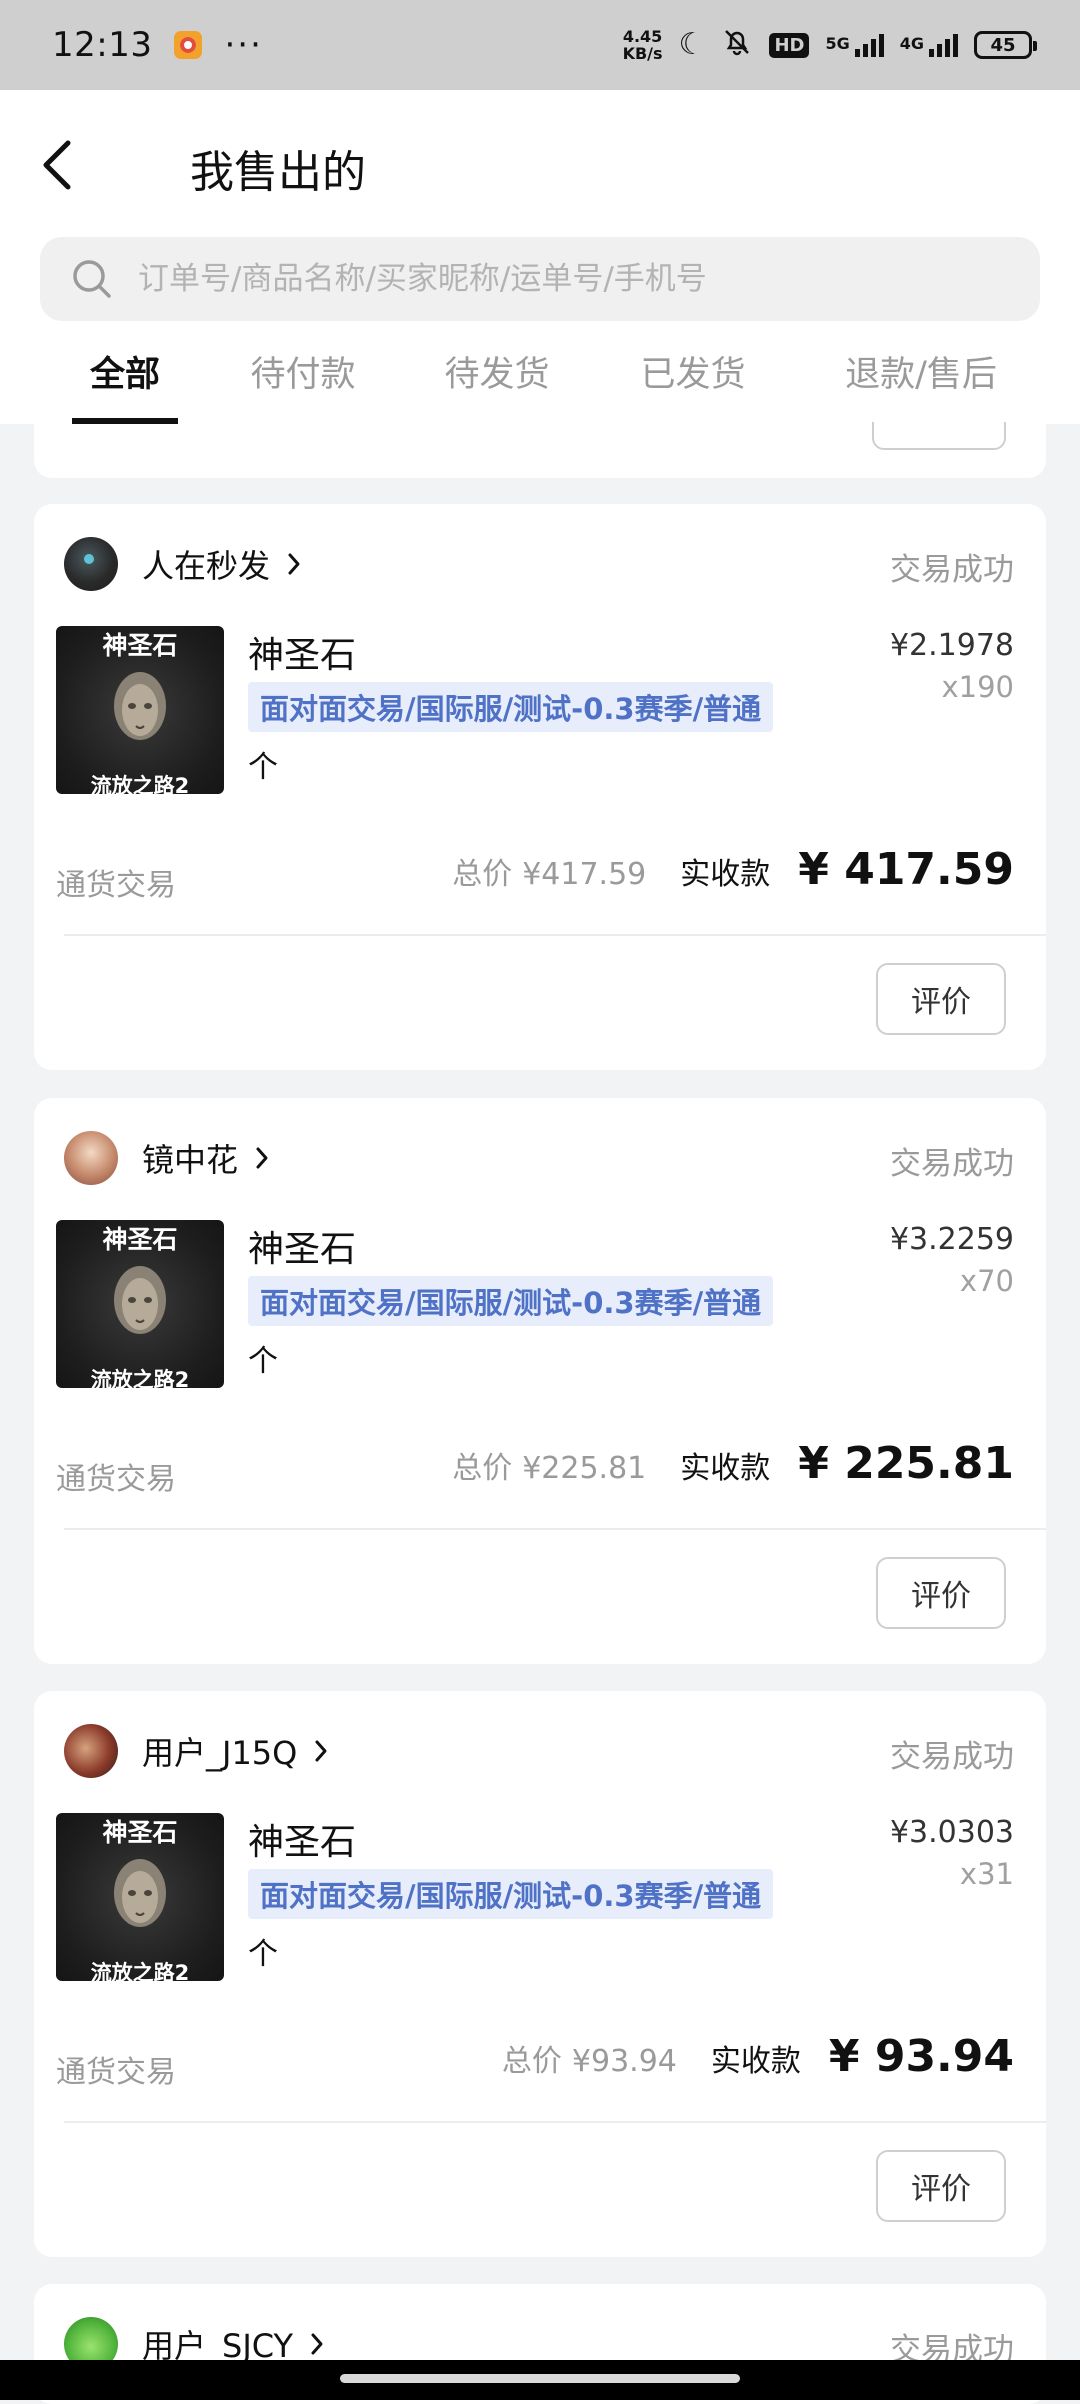  What do you see at coordinates (578, 279) in the screenshot?
I see `search-input` at bounding box center [578, 279].